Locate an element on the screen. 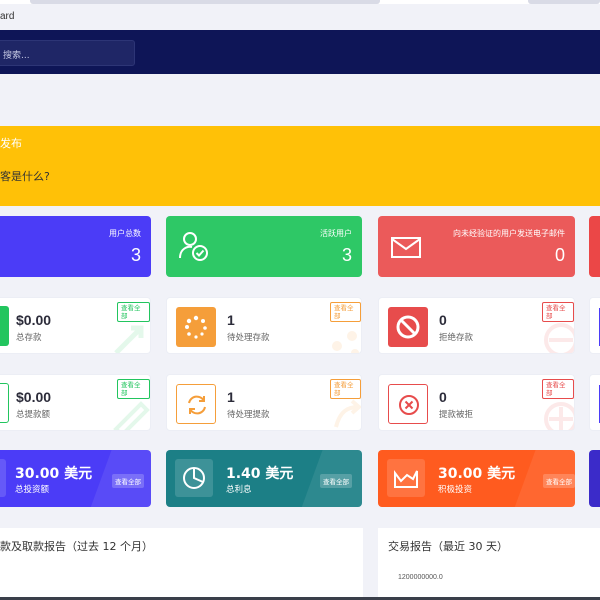 The height and width of the screenshot is (600, 600). user-check-icon is located at coordinates (195, 248).